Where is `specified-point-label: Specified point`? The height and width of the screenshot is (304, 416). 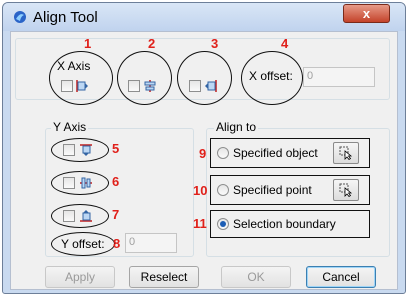 specified-point-label: Specified point is located at coordinates (272, 190).